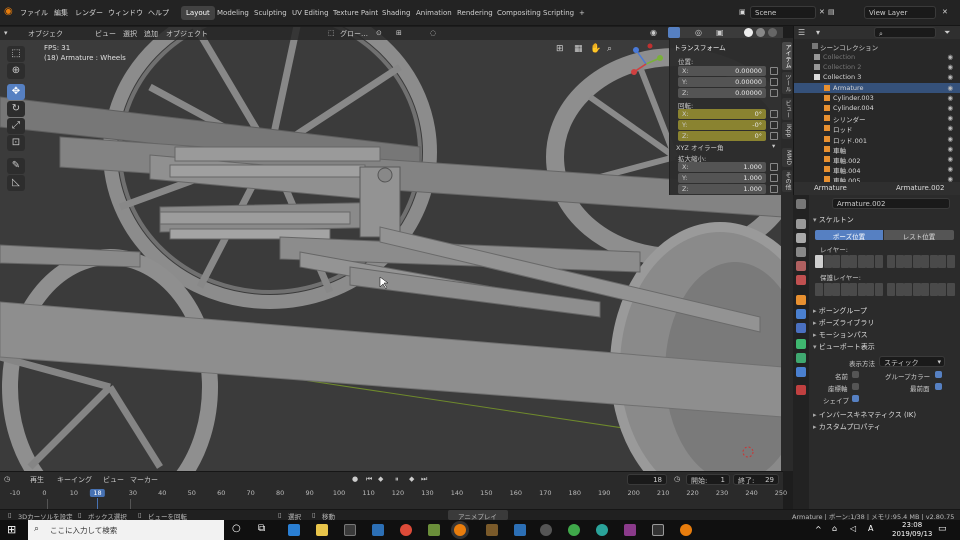 The width and height of the screenshot is (960, 540). What do you see at coordinates (885, 290) in the screenshot?
I see `protected-layers-grid` at bounding box center [885, 290].